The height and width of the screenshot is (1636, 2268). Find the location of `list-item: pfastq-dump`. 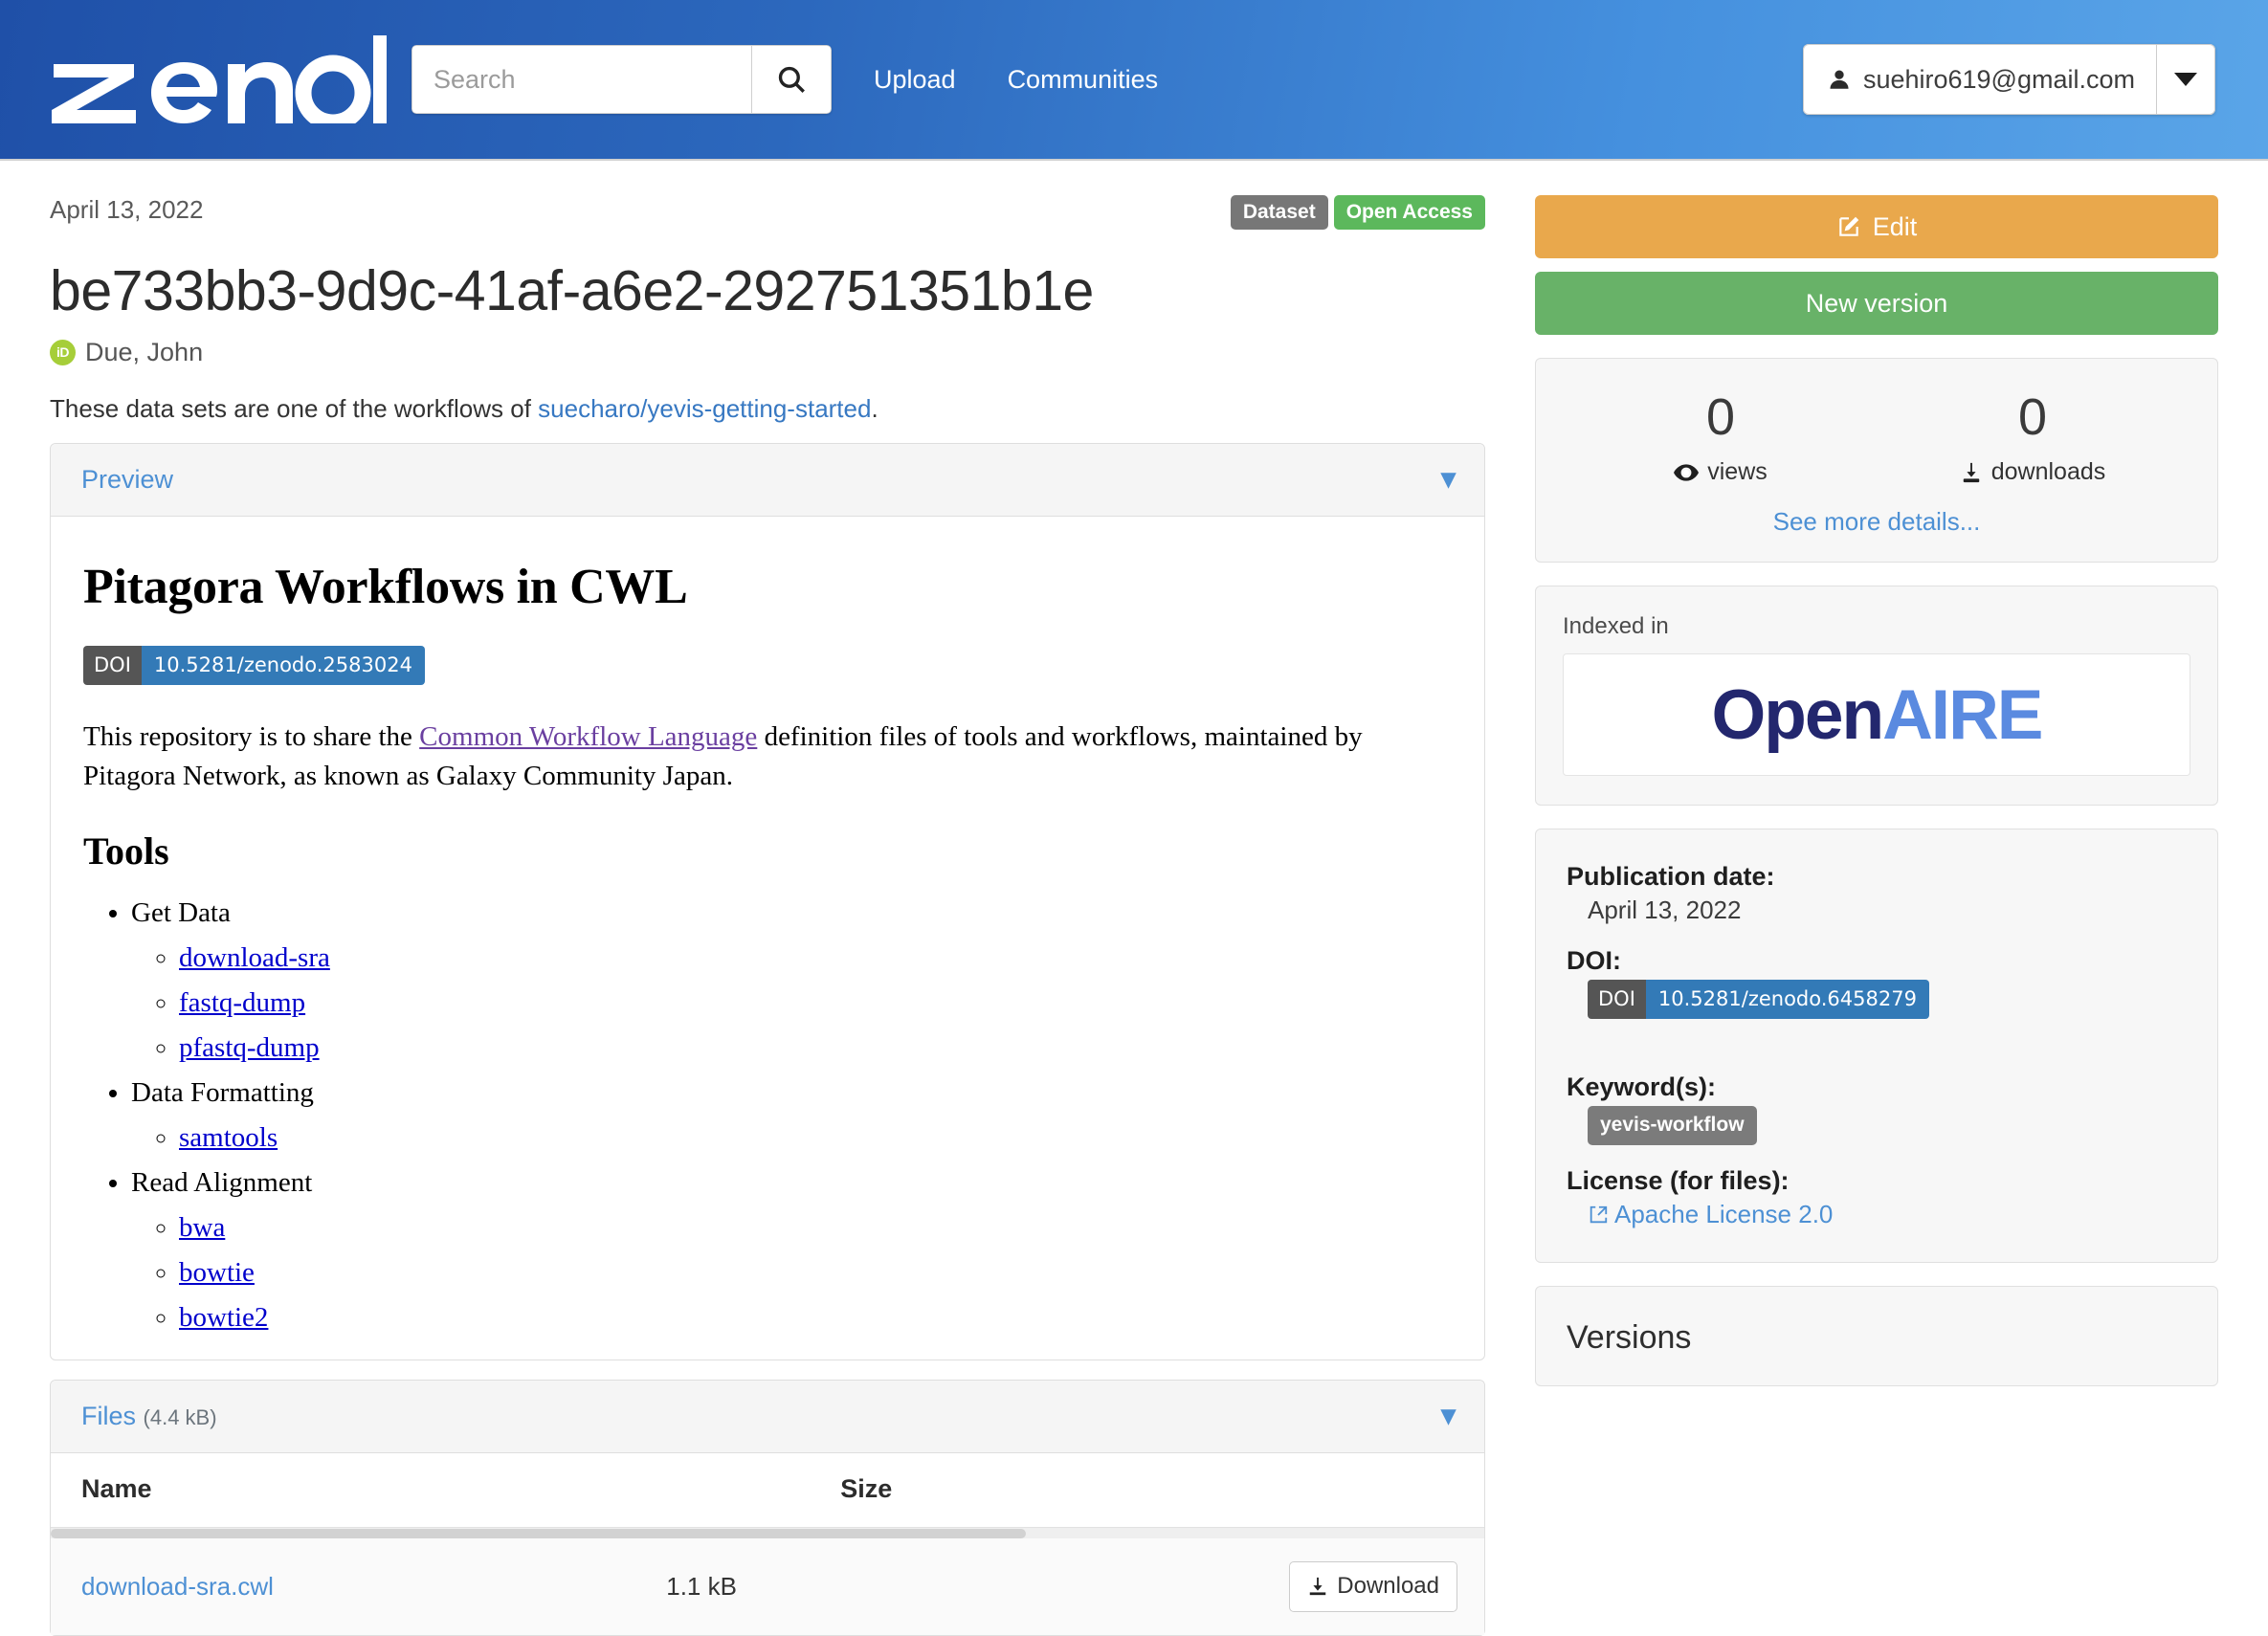

list-item: pfastq-dump is located at coordinates (815, 1048).